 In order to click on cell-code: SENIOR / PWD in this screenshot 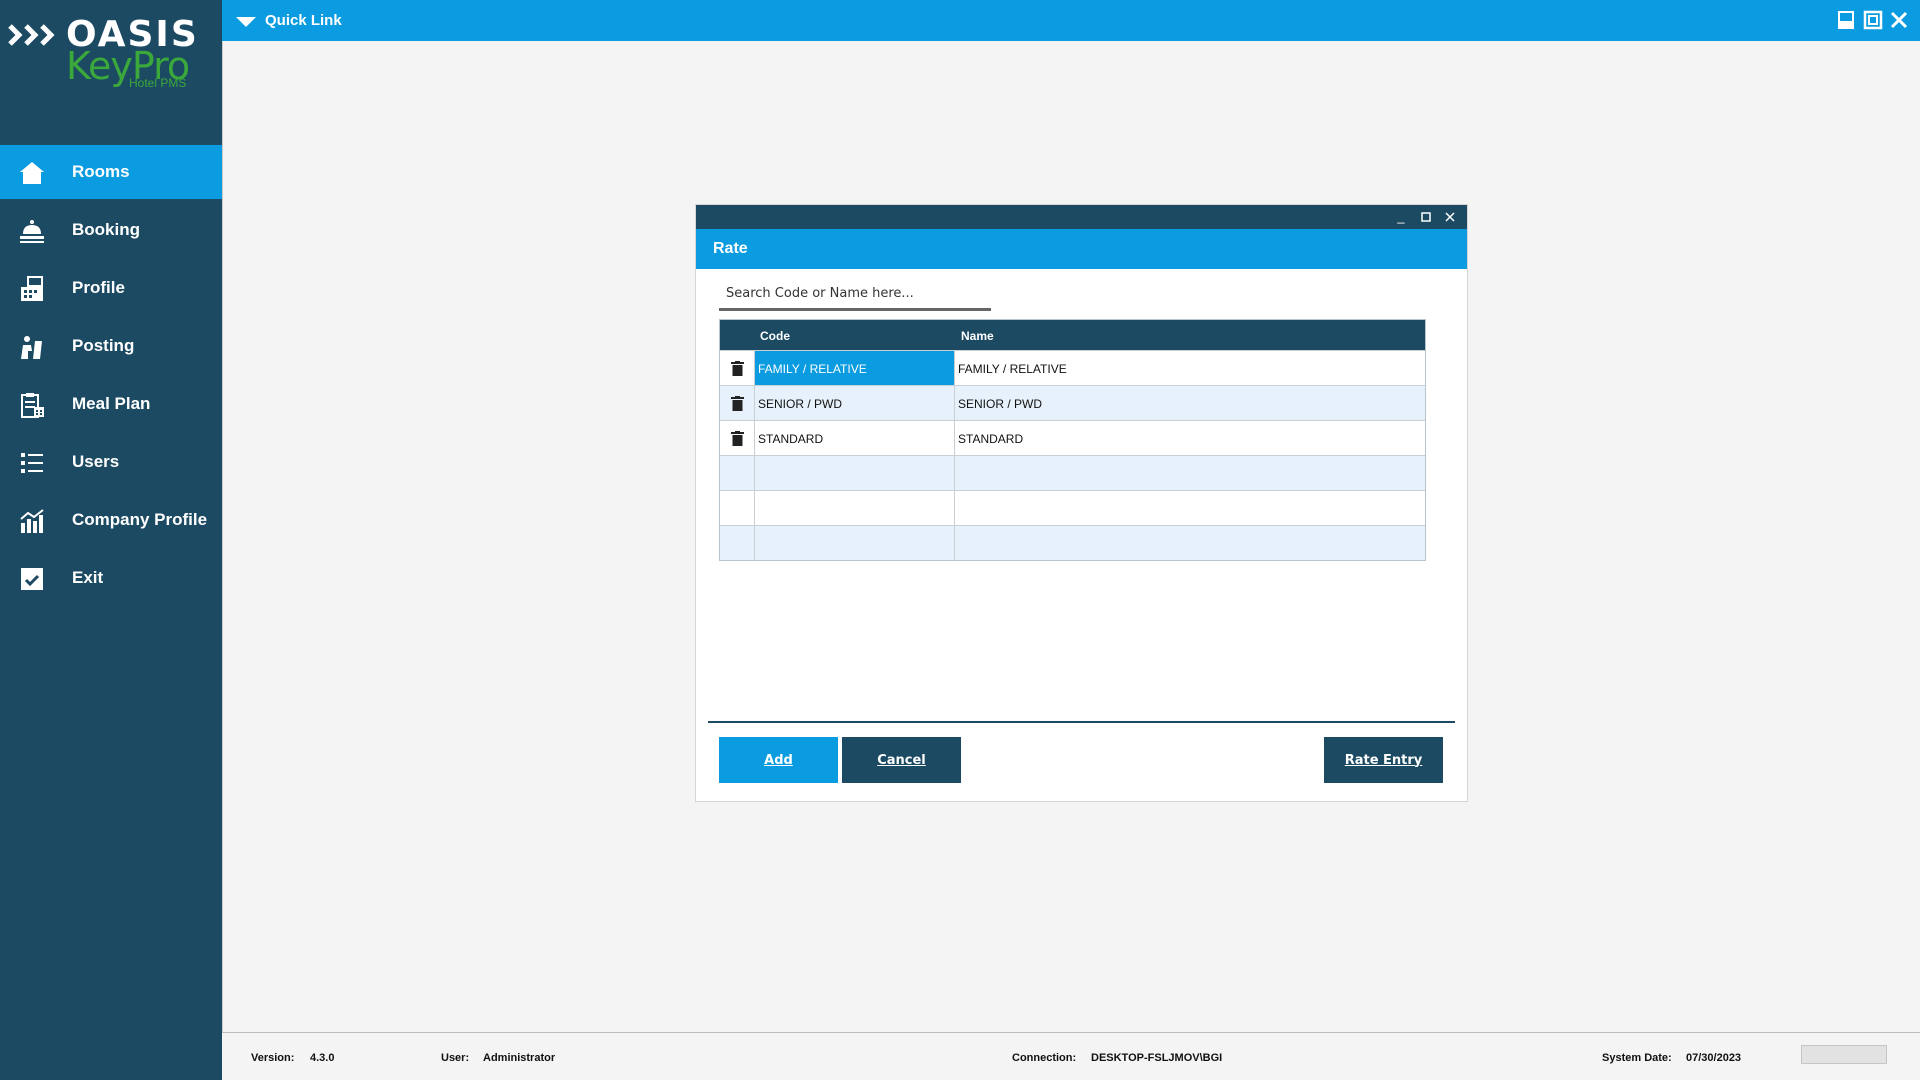, I will do `click(855, 403)`.